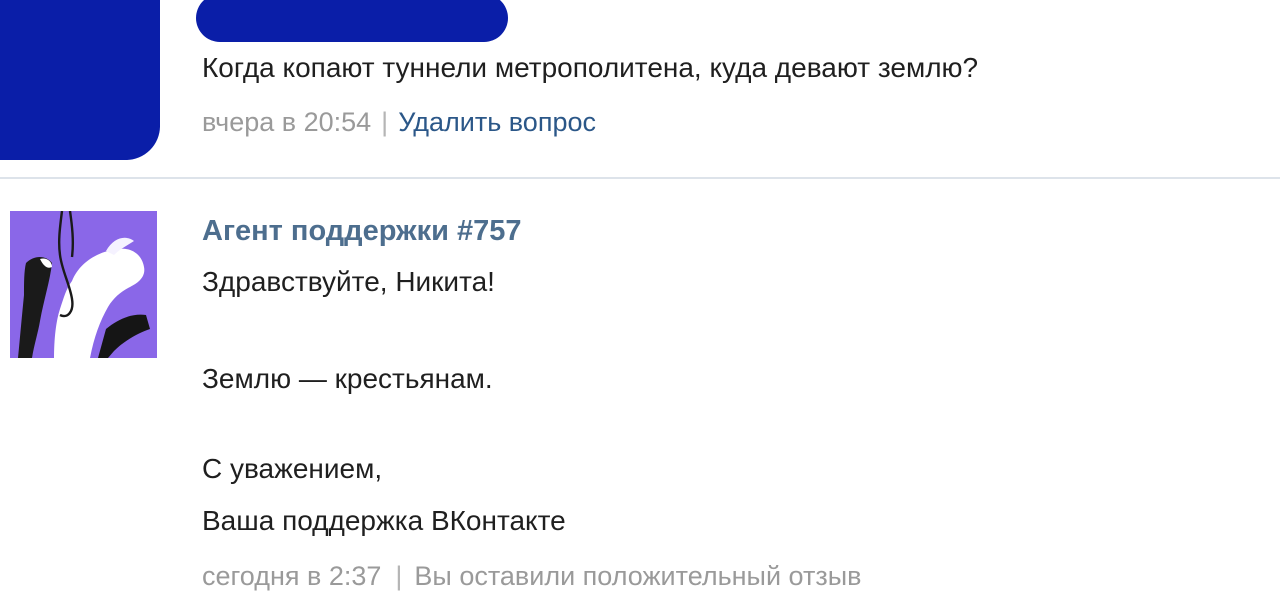  What do you see at coordinates (384, 520) in the screenshot?
I see `answer-signature: Ваша поддержка ВКонтакте` at bounding box center [384, 520].